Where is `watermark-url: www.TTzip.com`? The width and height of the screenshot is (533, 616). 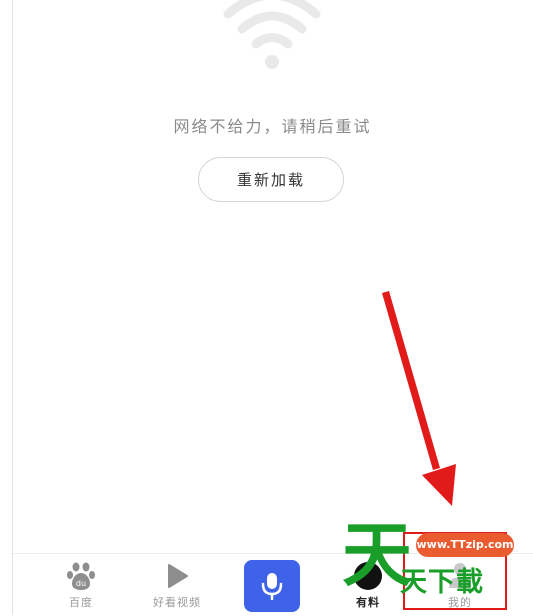 watermark-url: www.TTzip.com is located at coordinates (465, 545).